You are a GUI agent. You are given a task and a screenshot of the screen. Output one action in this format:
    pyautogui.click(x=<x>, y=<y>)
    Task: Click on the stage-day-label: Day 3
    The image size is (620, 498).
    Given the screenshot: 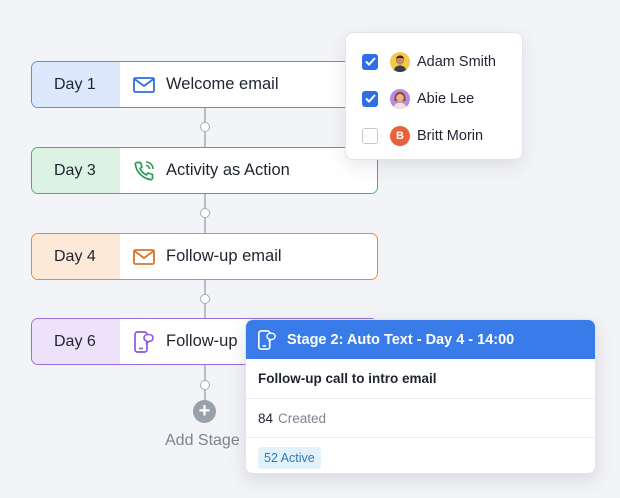 What is the action you would take?
    pyautogui.click(x=76, y=170)
    